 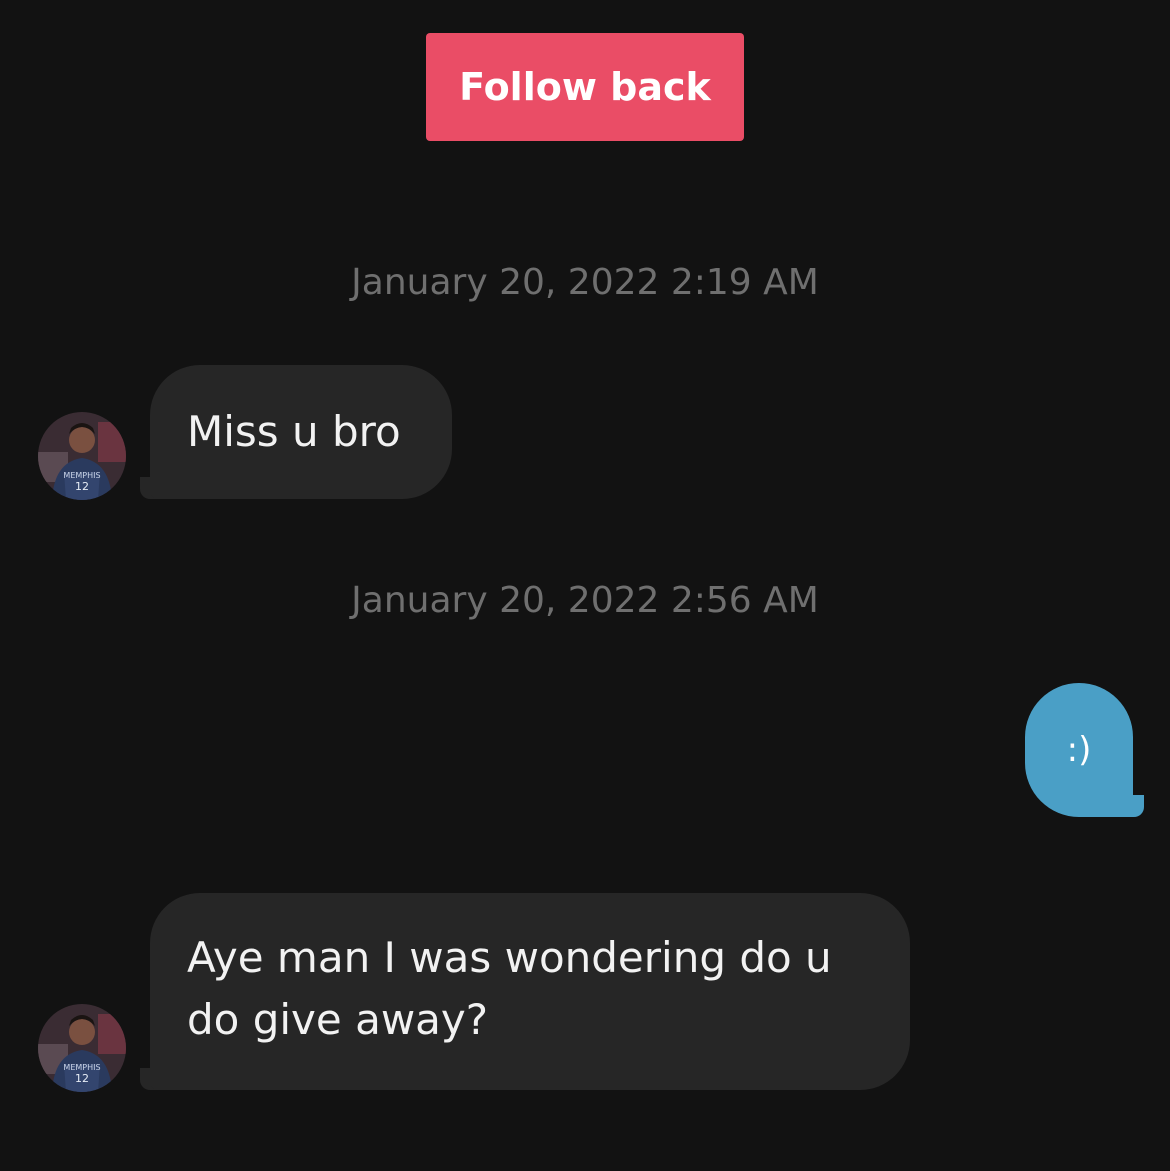 I want to click on outgoing-message-bubble: :), so click(x=1079, y=750).